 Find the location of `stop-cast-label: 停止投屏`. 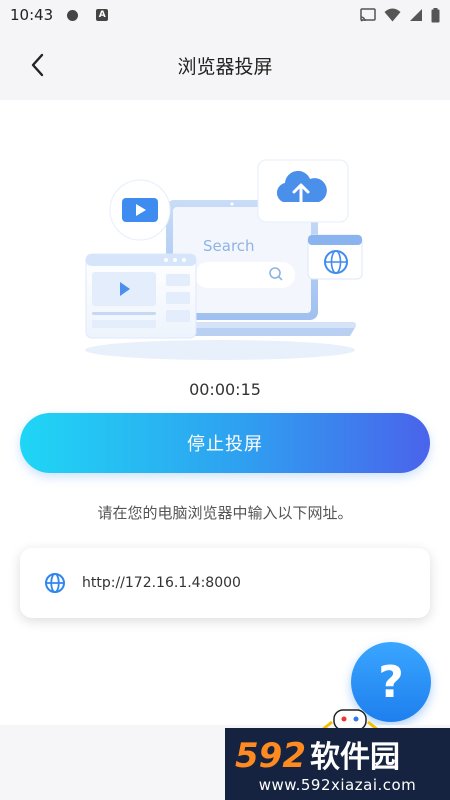

stop-cast-label: 停止投屏 is located at coordinates (225, 444).